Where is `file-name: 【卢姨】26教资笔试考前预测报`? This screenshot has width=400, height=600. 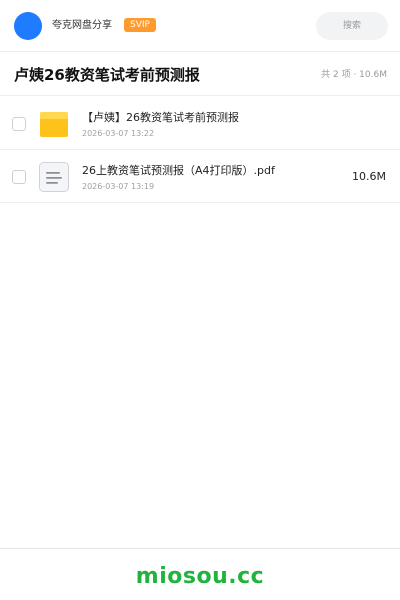 file-name: 【卢姨】26教资笔试考前预测报 is located at coordinates (160, 118).